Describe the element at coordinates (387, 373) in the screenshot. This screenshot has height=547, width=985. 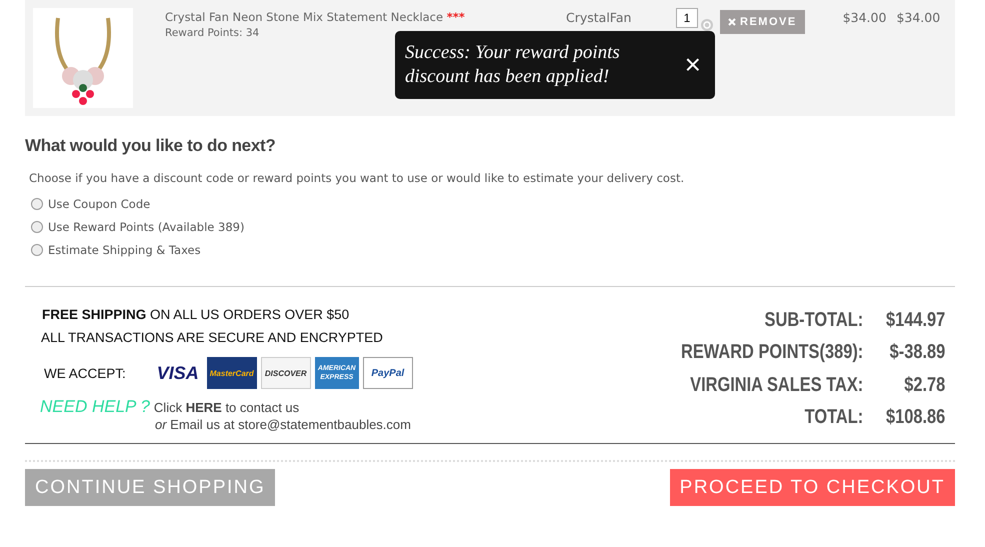
I see `payment-logo: PayPal` at that location.